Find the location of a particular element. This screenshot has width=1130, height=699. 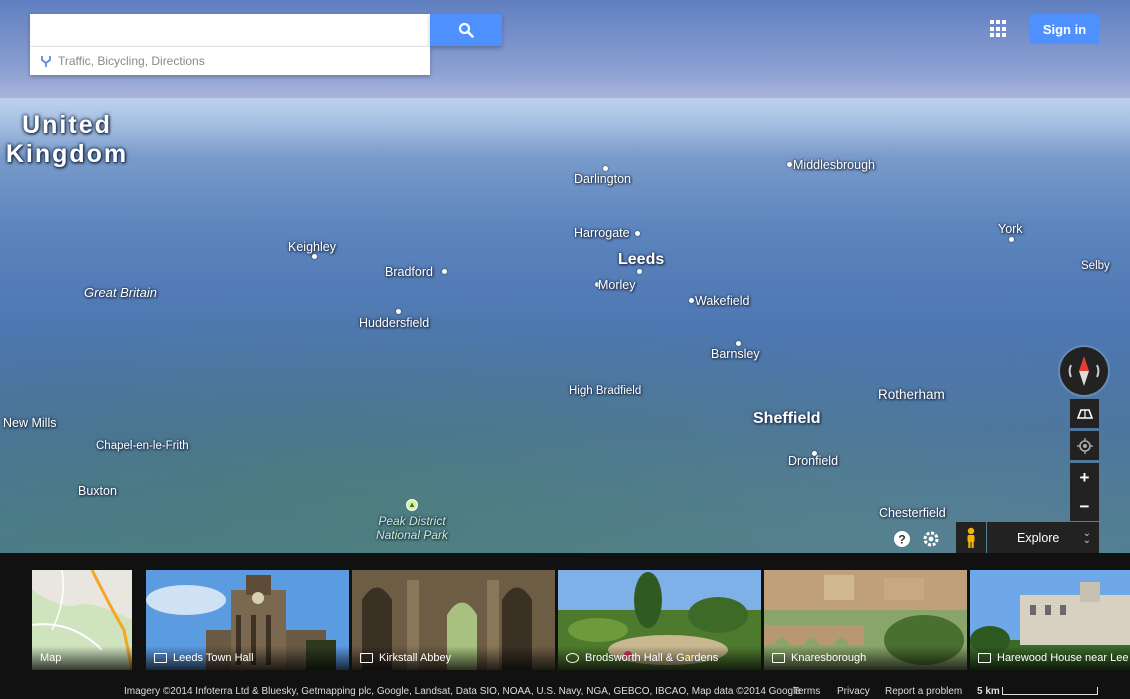

horizon-haze is located at coordinates (565, 128).